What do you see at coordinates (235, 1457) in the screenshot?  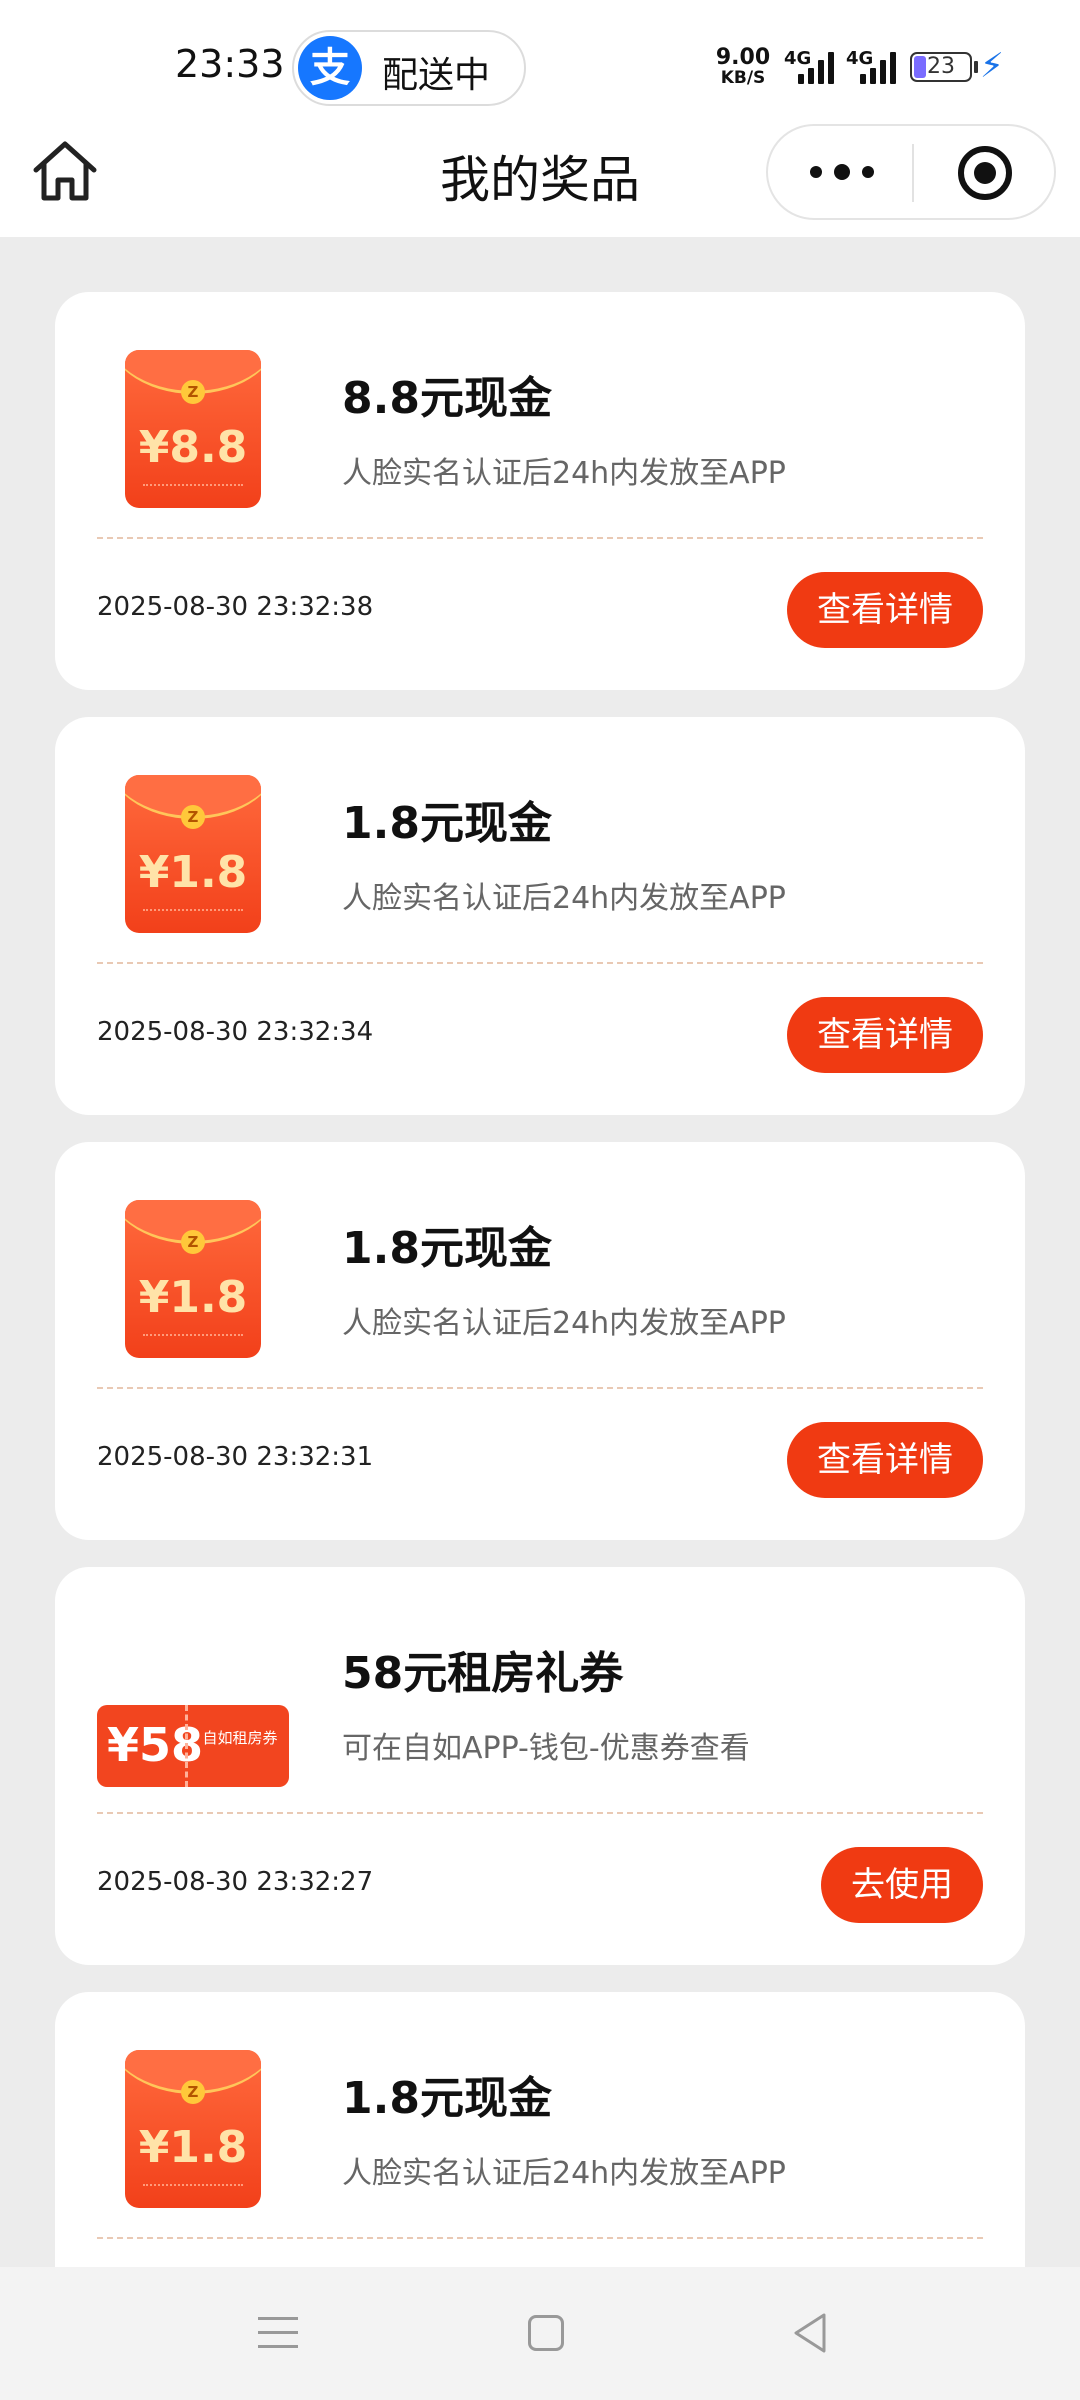 I see `prize-timestamp: 2025-08-30 23:32:31` at bounding box center [235, 1457].